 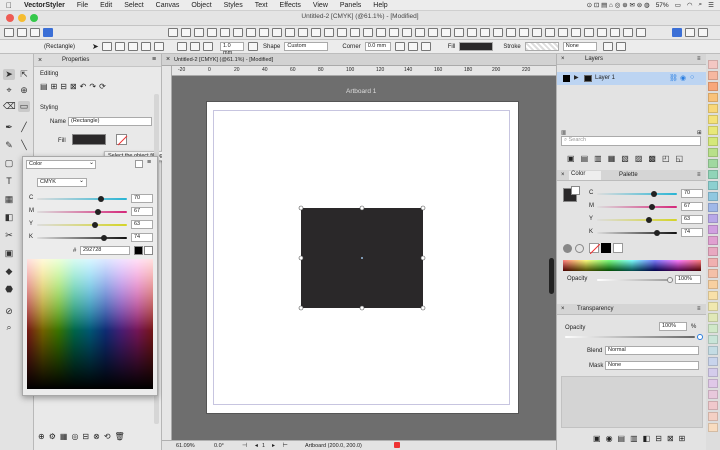 What do you see at coordinates (637, 220) in the screenshot?
I see `color-y-slider` at bounding box center [637, 220].